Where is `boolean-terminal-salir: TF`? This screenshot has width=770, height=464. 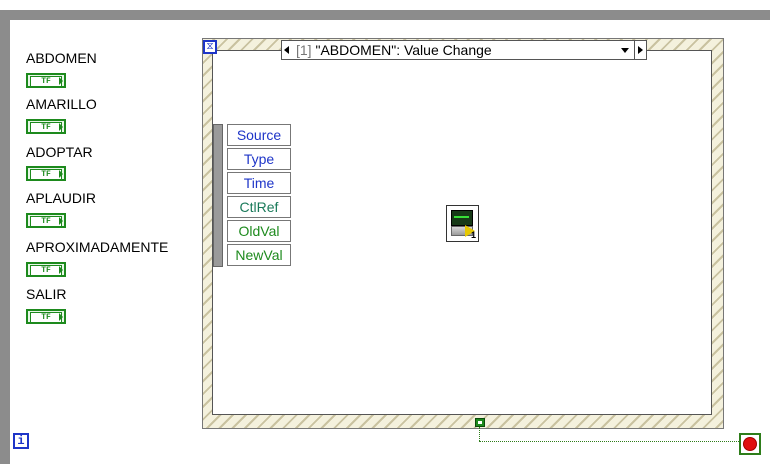 boolean-terminal-salir: TF is located at coordinates (46, 316).